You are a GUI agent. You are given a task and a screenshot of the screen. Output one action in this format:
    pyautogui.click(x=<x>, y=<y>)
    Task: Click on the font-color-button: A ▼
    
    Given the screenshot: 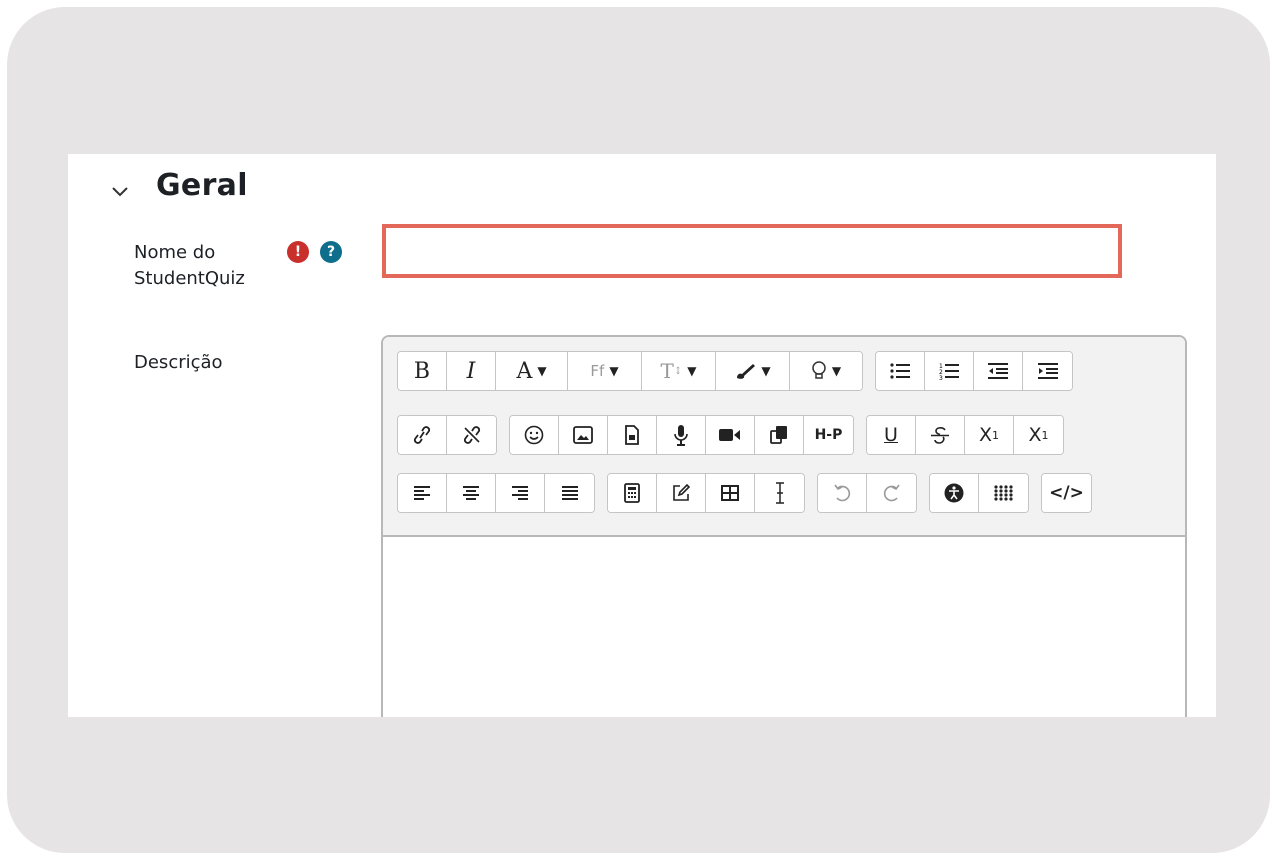 What is the action you would take?
    pyautogui.click(x=532, y=371)
    